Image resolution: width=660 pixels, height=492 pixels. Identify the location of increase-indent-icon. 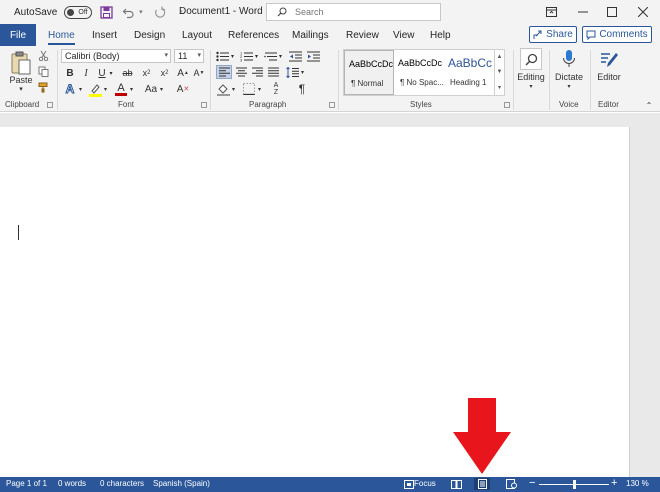
(313, 56).